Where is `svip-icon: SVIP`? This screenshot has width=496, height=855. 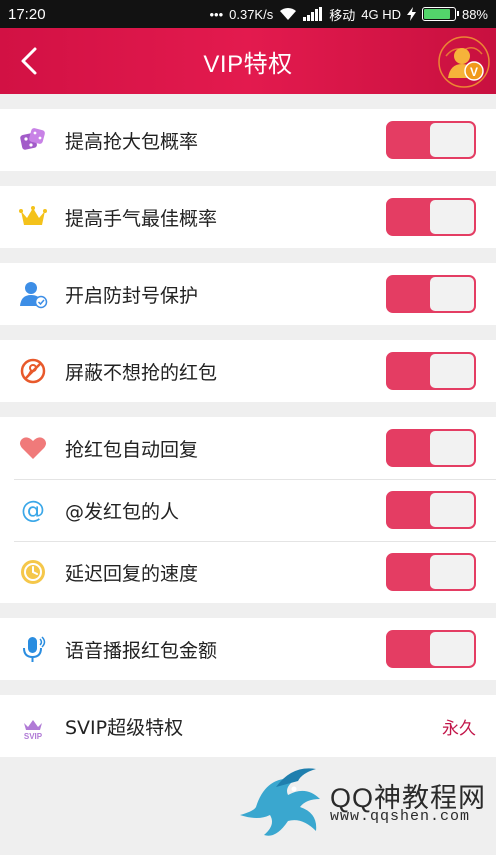
svip-icon: SVIP is located at coordinates (33, 726).